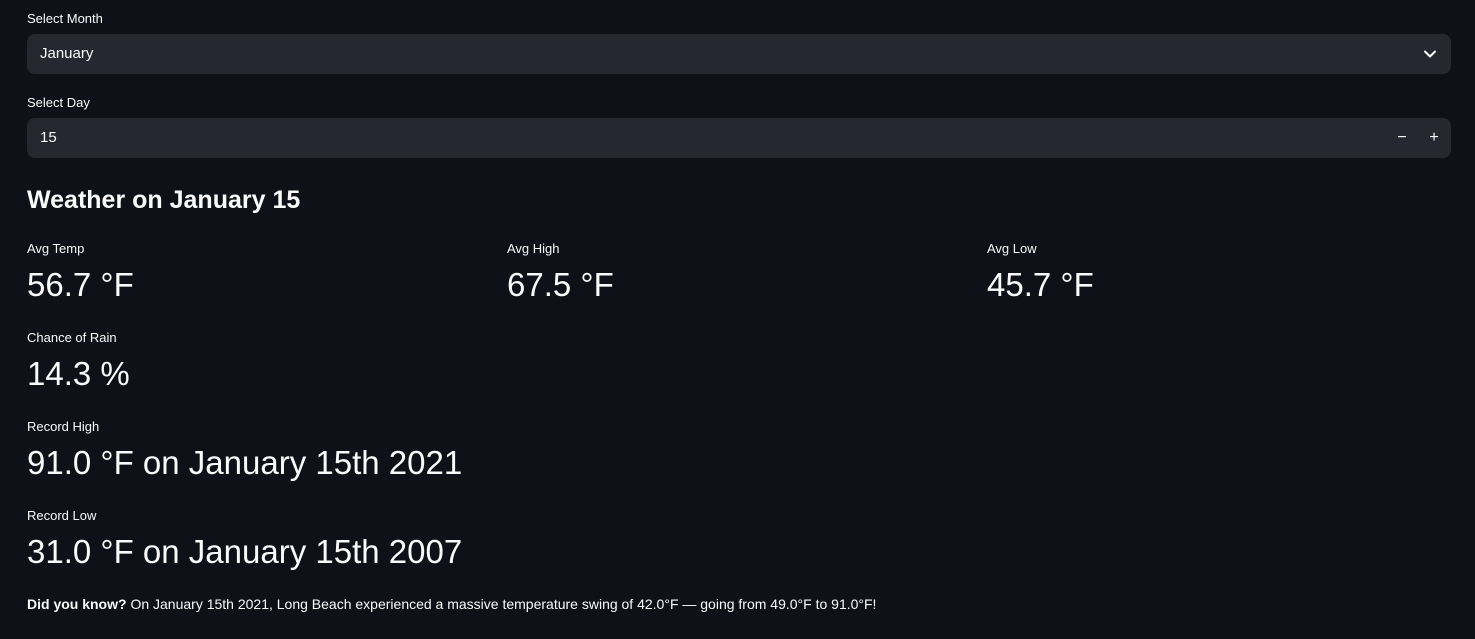 This screenshot has width=1475, height=639. I want to click on month-select-value: January, so click(67, 53).